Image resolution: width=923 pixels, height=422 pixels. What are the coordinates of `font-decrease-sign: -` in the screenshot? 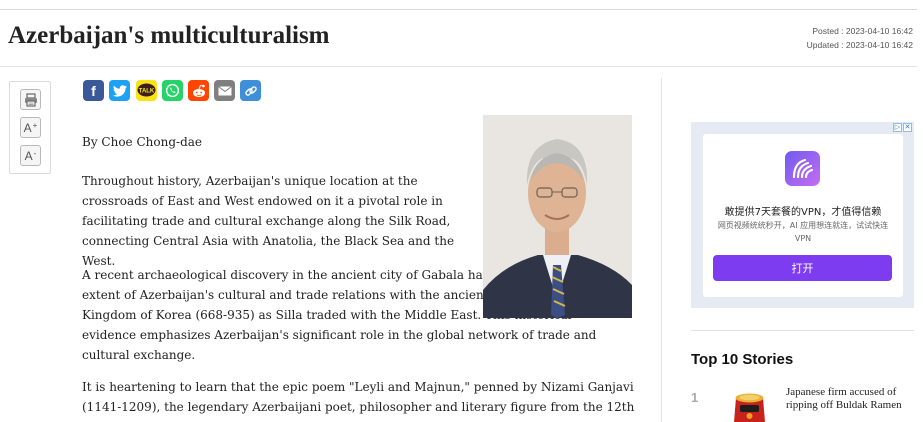 It's located at (35, 153).